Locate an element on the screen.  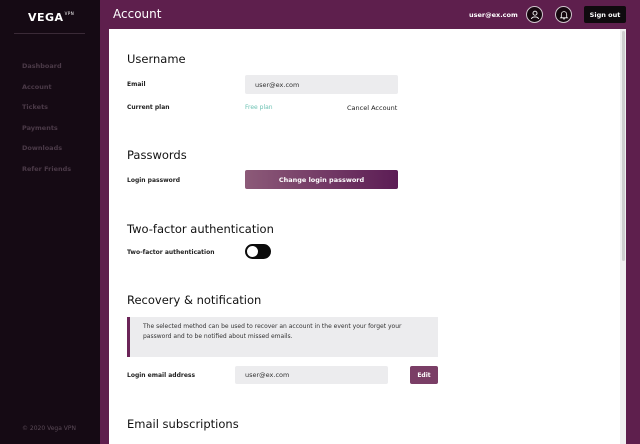
bell-icon is located at coordinates (563, 14).